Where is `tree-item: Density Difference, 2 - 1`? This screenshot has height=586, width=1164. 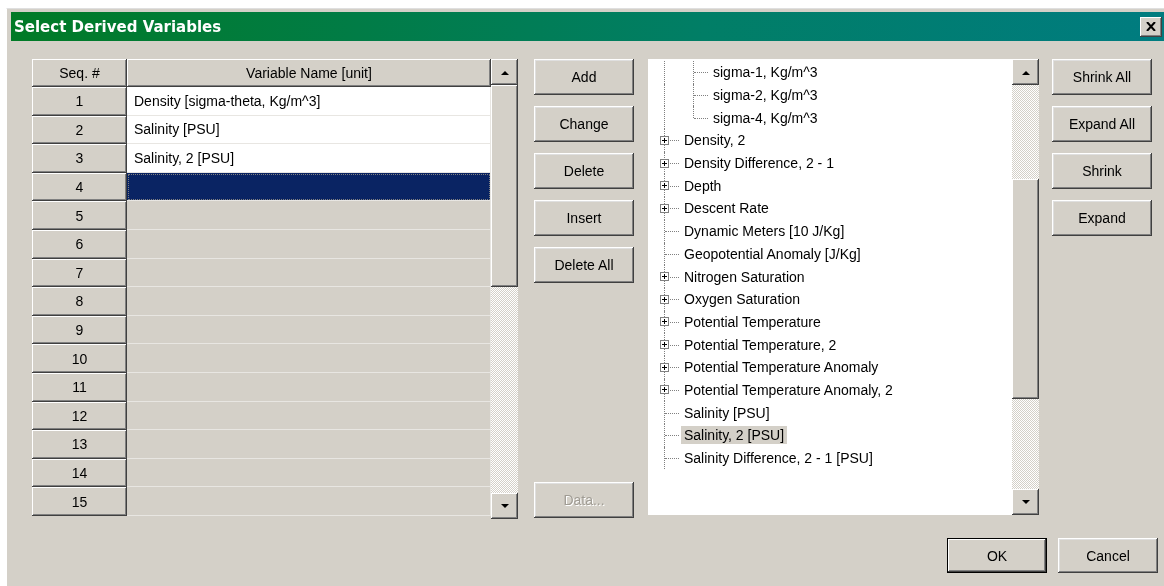 tree-item: Density Difference, 2 - 1 is located at coordinates (759, 163).